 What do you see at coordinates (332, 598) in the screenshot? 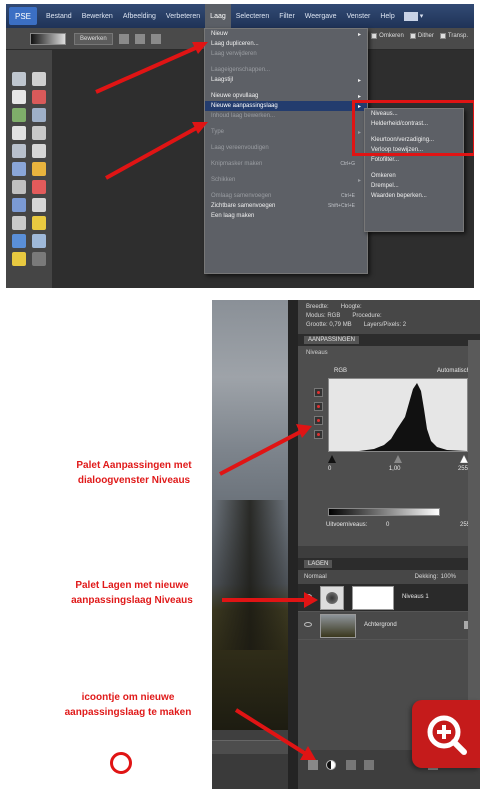
I see `adjustment-thumbnail` at bounding box center [332, 598].